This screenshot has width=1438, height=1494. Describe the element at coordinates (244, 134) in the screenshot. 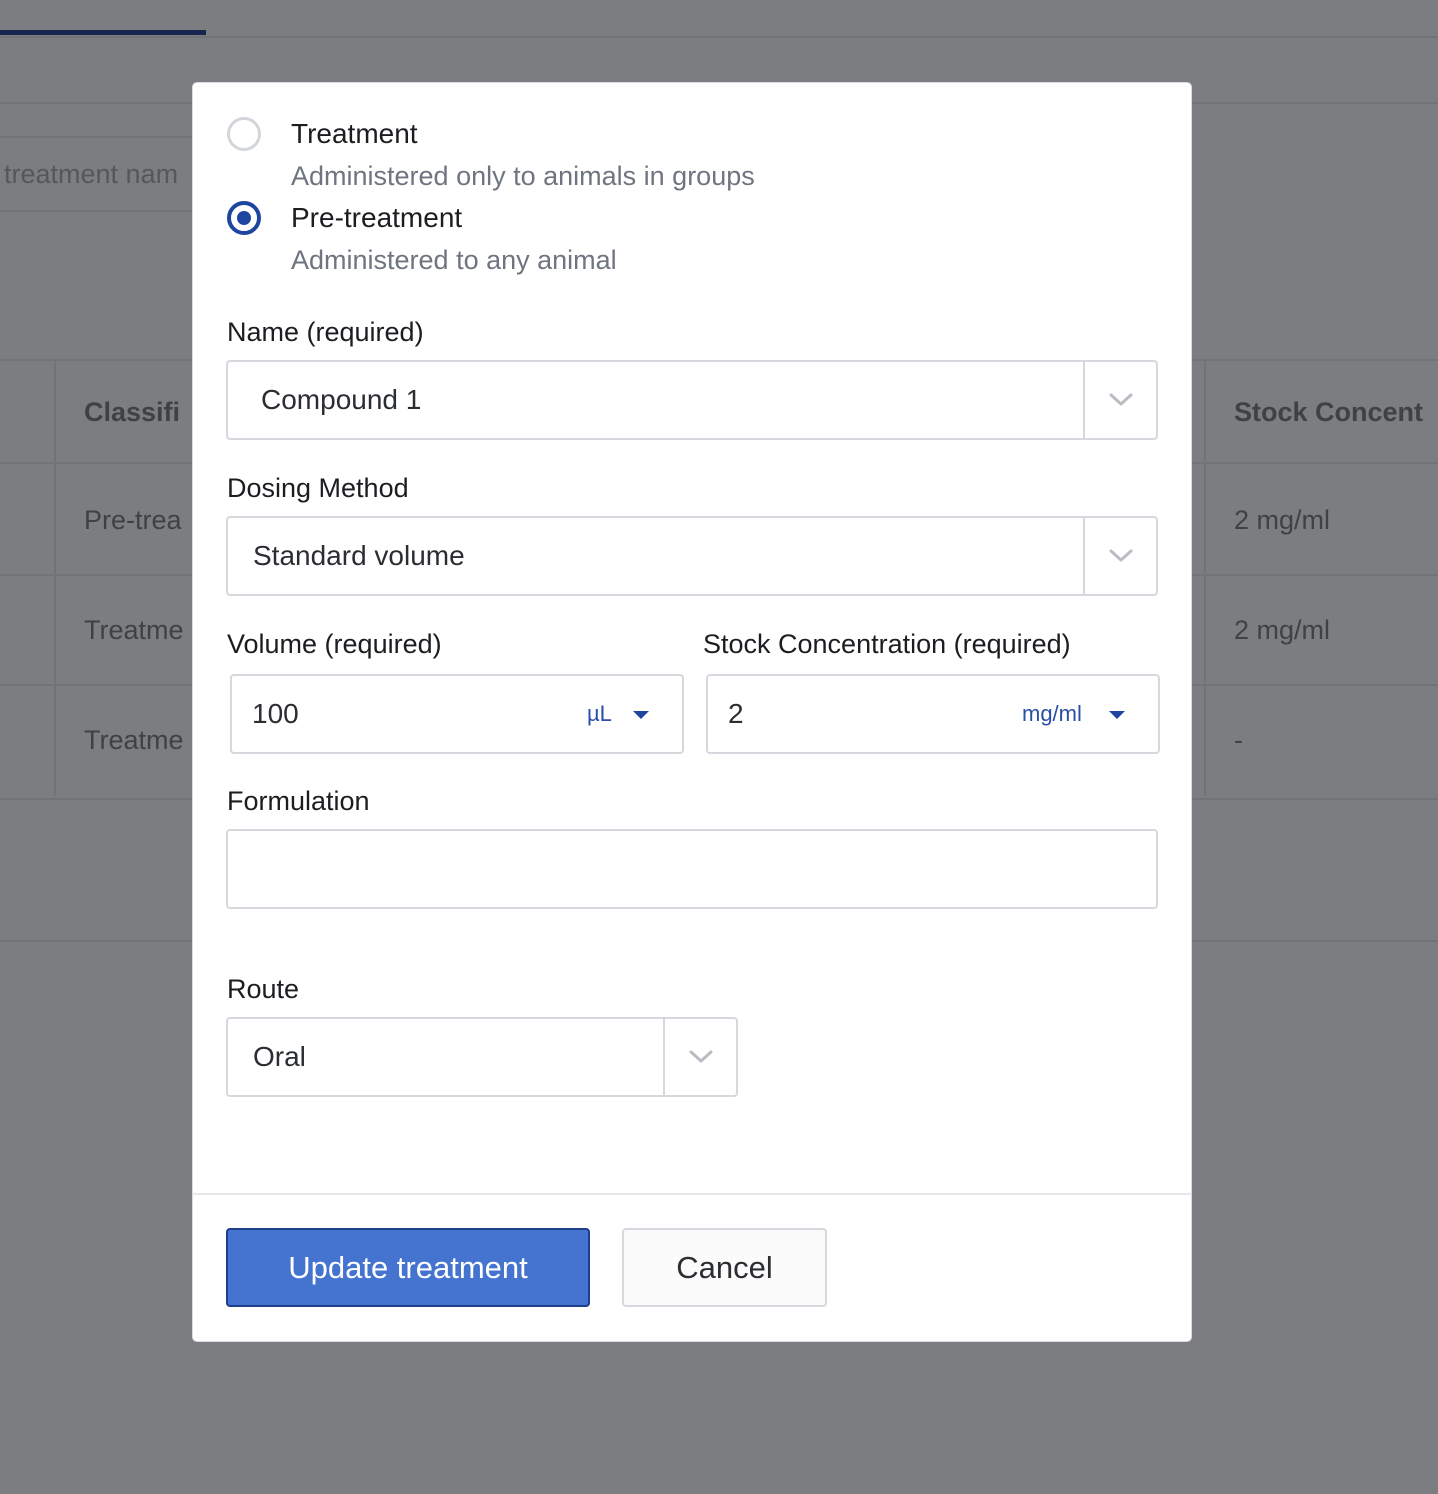

I see `radio-button-treatment` at that location.